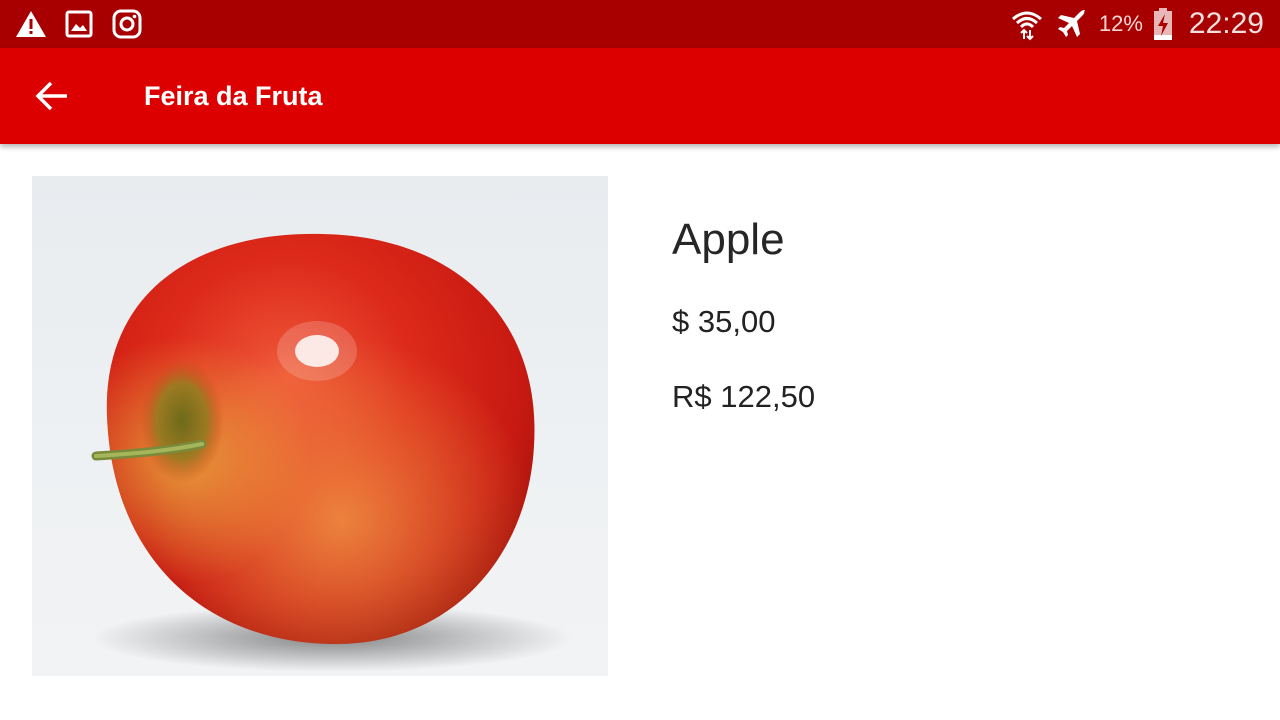  I want to click on gallery-icon, so click(79, 24).